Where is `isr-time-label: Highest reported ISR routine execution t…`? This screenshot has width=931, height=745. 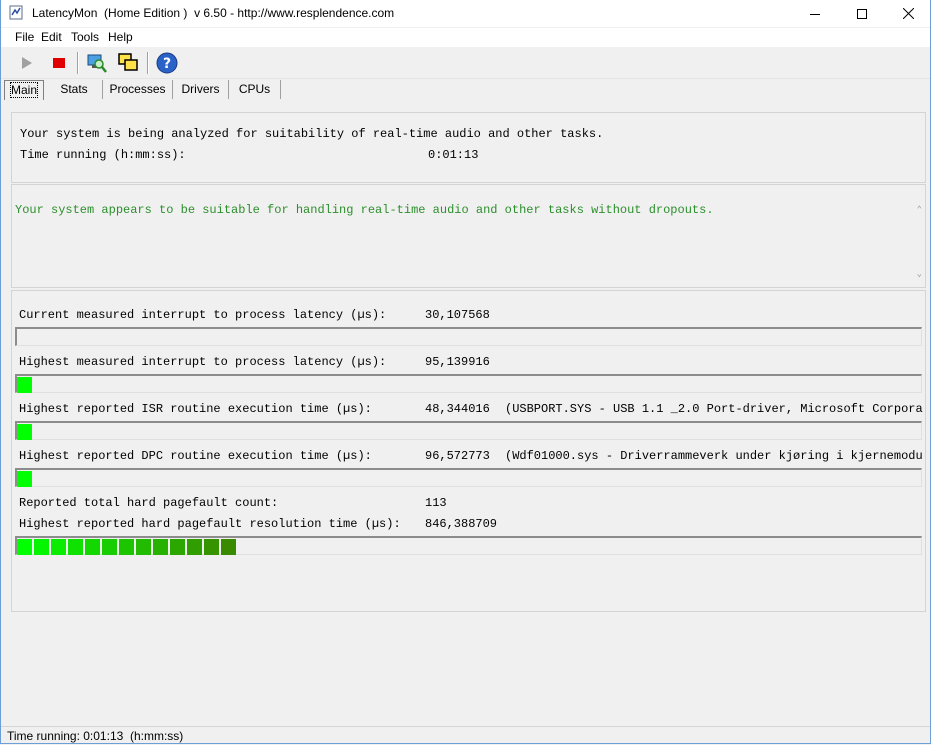
isr-time-label: Highest reported ISR routine execution t… is located at coordinates (195, 409).